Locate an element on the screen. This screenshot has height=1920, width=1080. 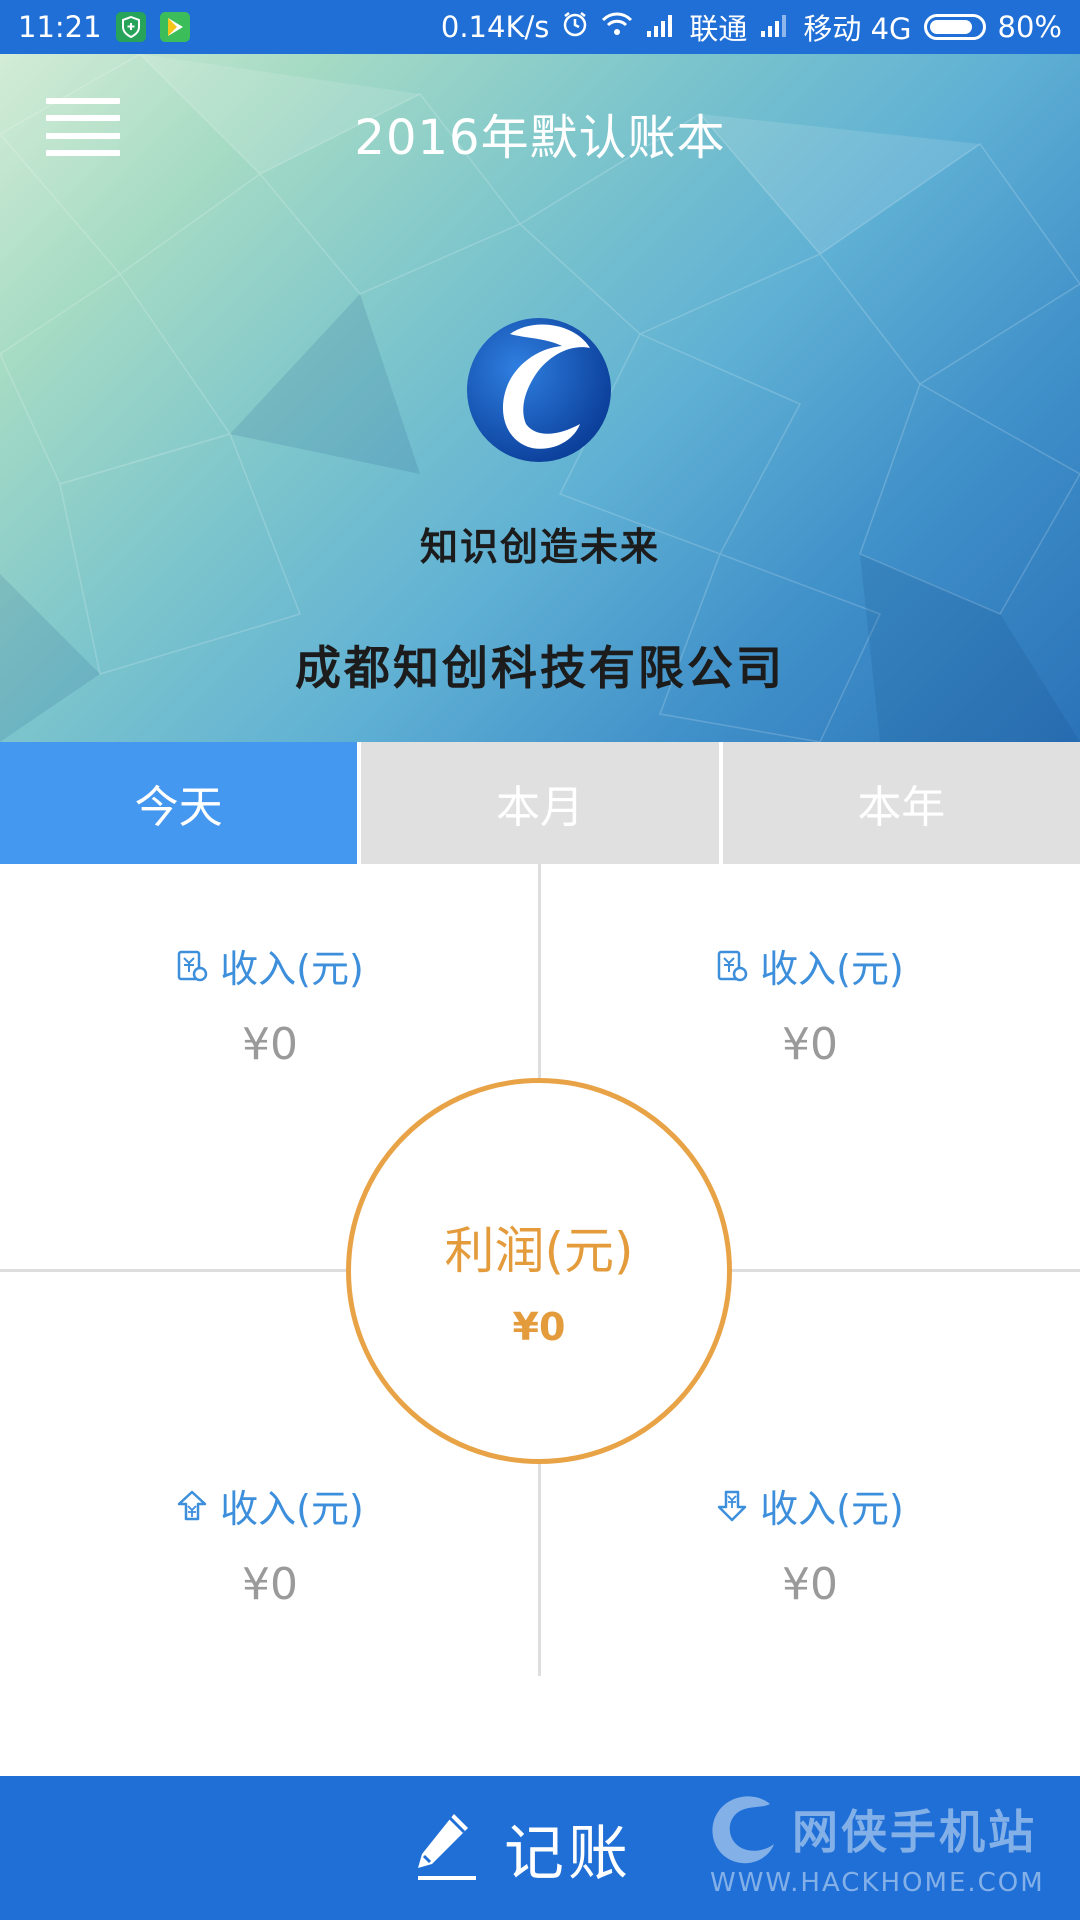
stat-top-right: 收入(元) ¥0 is located at coordinates (810, 1004).